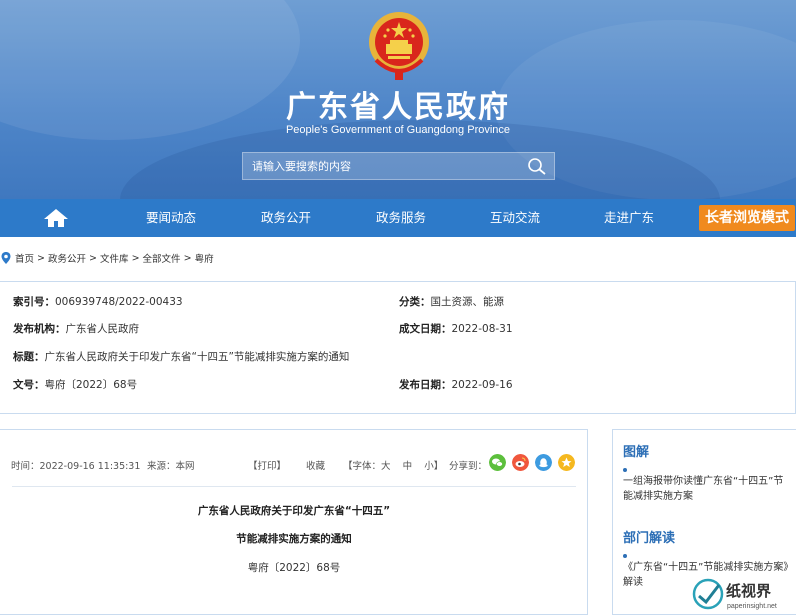 The image size is (796, 615). What do you see at coordinates (438, 466) in the screenshot?
I see `font-size-close: 】` at bounding box center [438, 466].